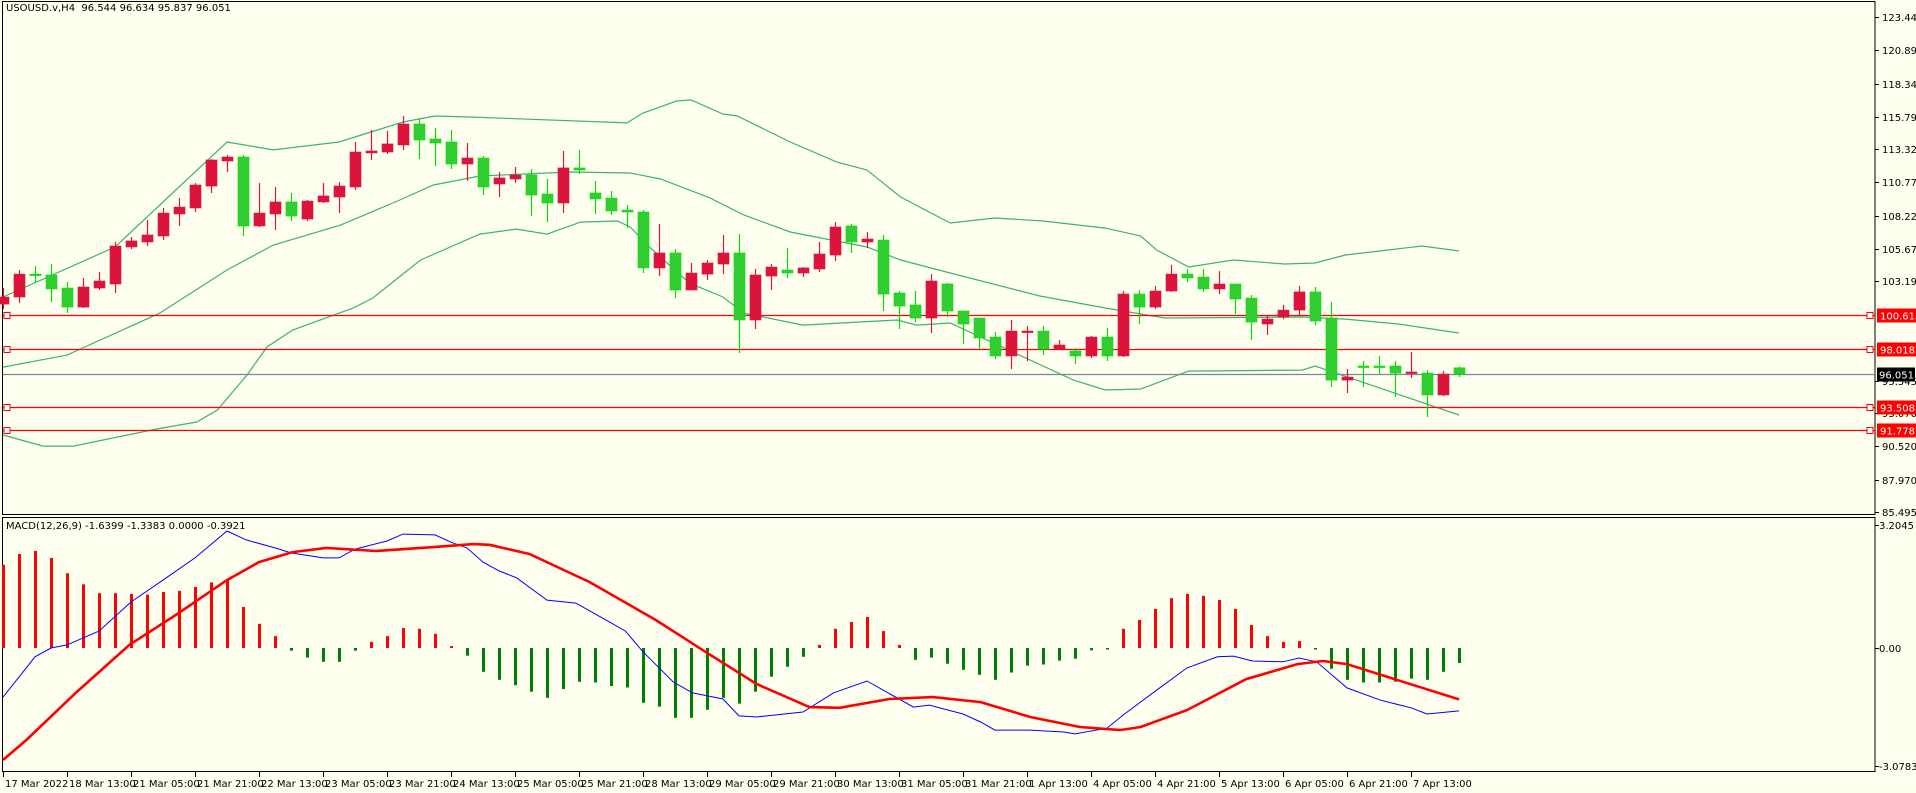 This screenshot has width=1916, height=793. What do you see at coordinates (422, 784) in the screenshot?
I see `time-axis-label: 23 Mar 21:00` at bounding box center [422, 784].